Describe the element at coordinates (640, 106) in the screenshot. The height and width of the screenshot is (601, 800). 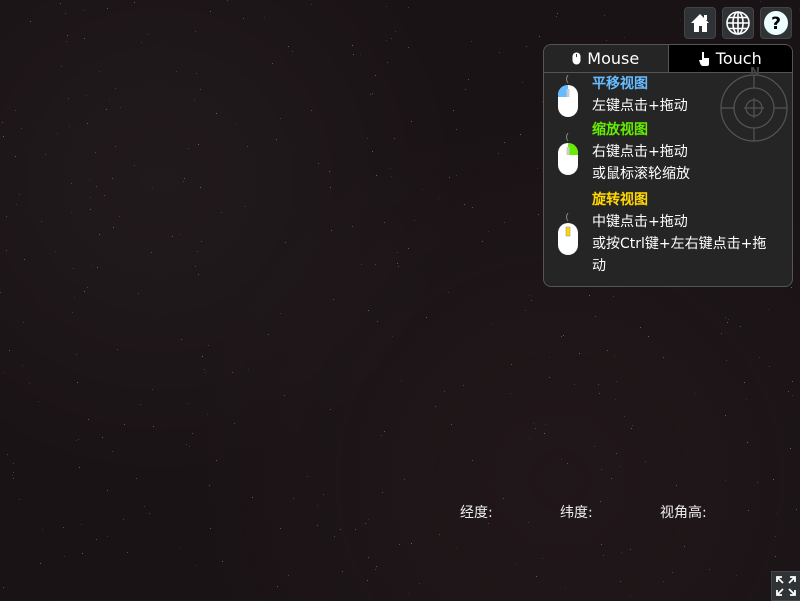
I see `pan-instruction: 左键点击+拖动` at that location.